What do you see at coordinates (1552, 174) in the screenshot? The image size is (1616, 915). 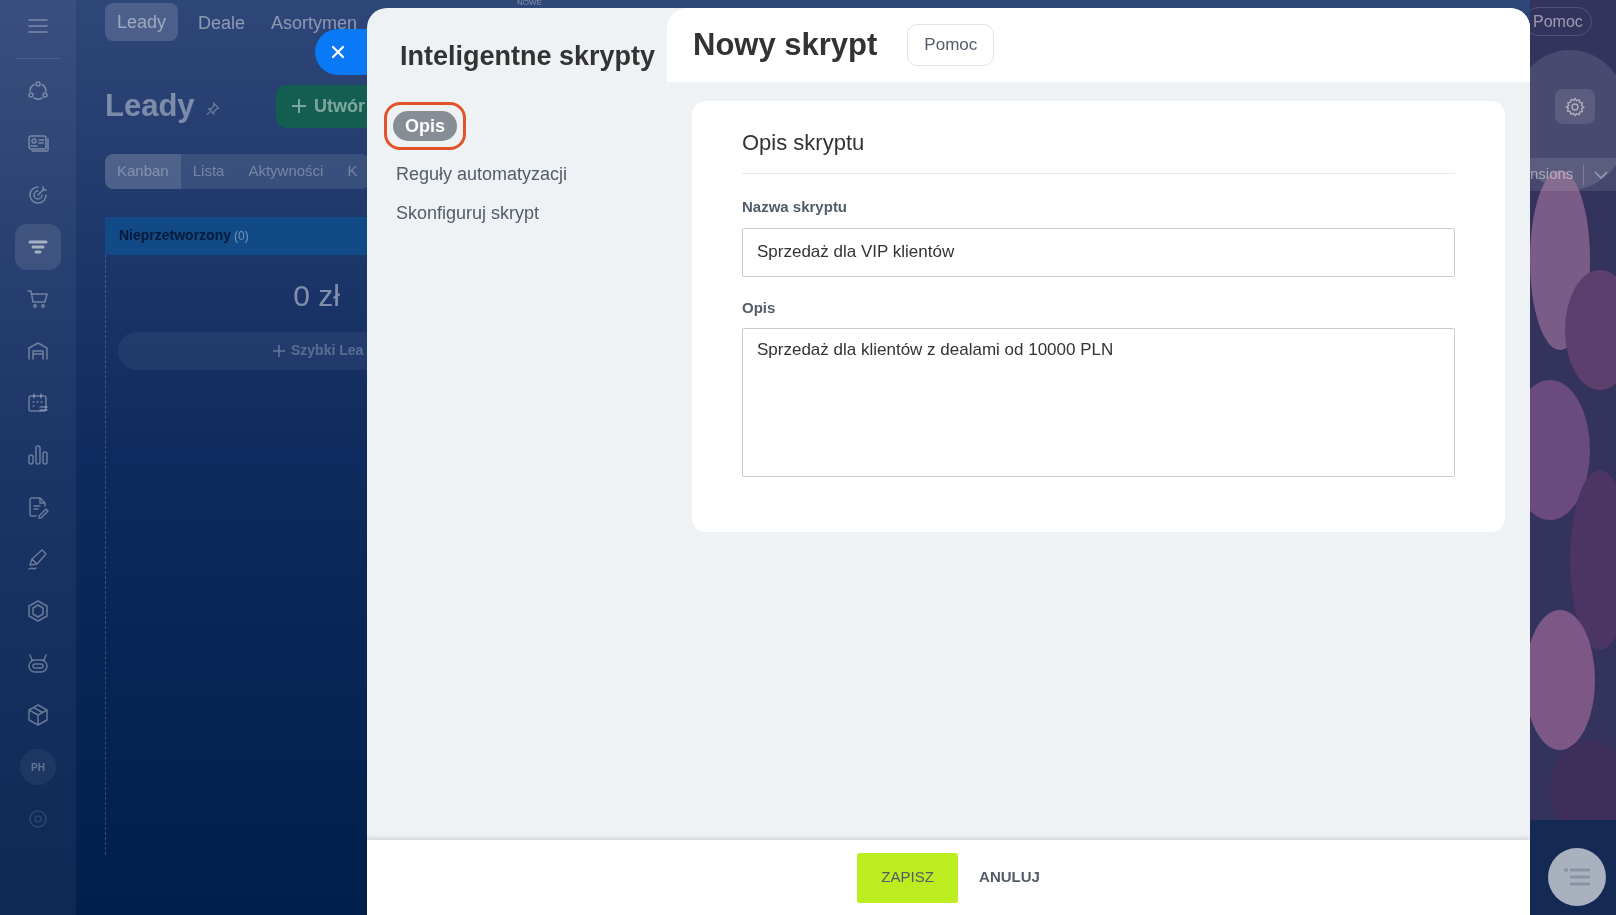 I see `filter-chip-label: nsions` at bounding box center [1552, 174].